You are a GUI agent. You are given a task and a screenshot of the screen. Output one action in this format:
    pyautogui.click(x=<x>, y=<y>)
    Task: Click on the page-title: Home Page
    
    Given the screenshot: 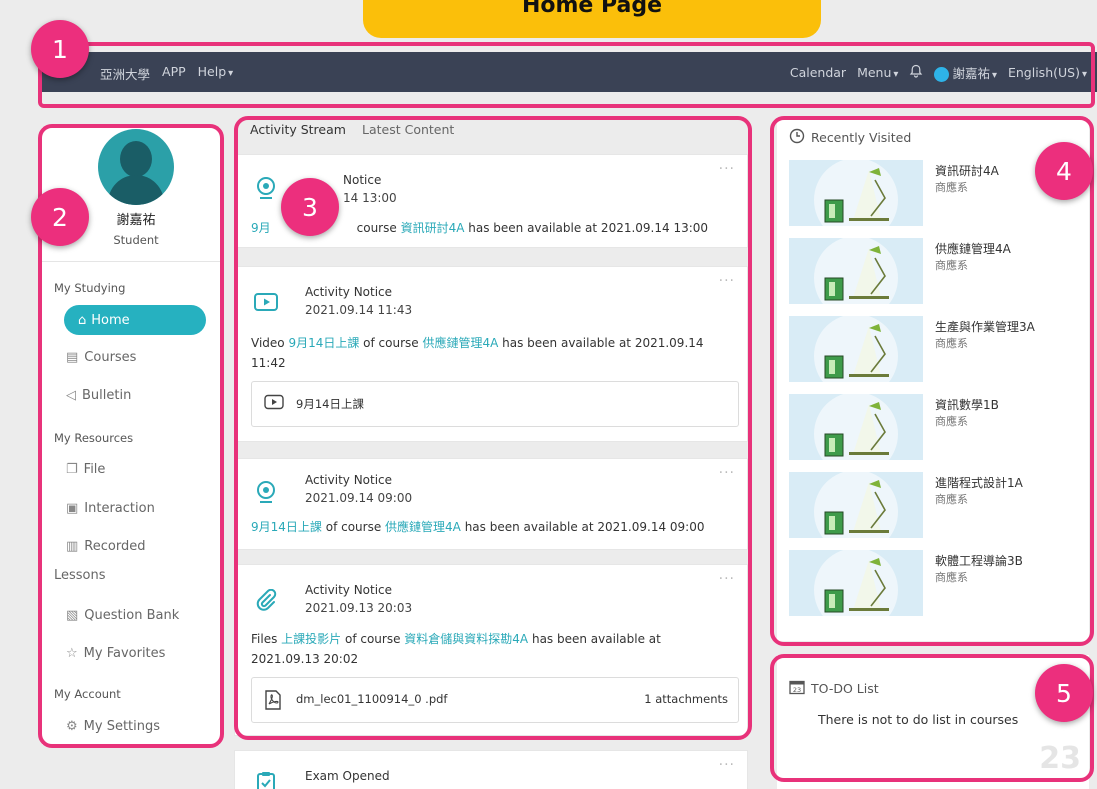 What is the action you would take?
    pyautogui.click(x=592, y=9)
    